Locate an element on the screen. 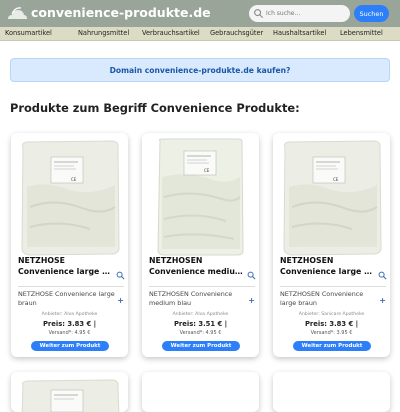 The image size is (400, 412). top-bar: convenience-produkte.de Suchen is located at coordinates (200, 13).